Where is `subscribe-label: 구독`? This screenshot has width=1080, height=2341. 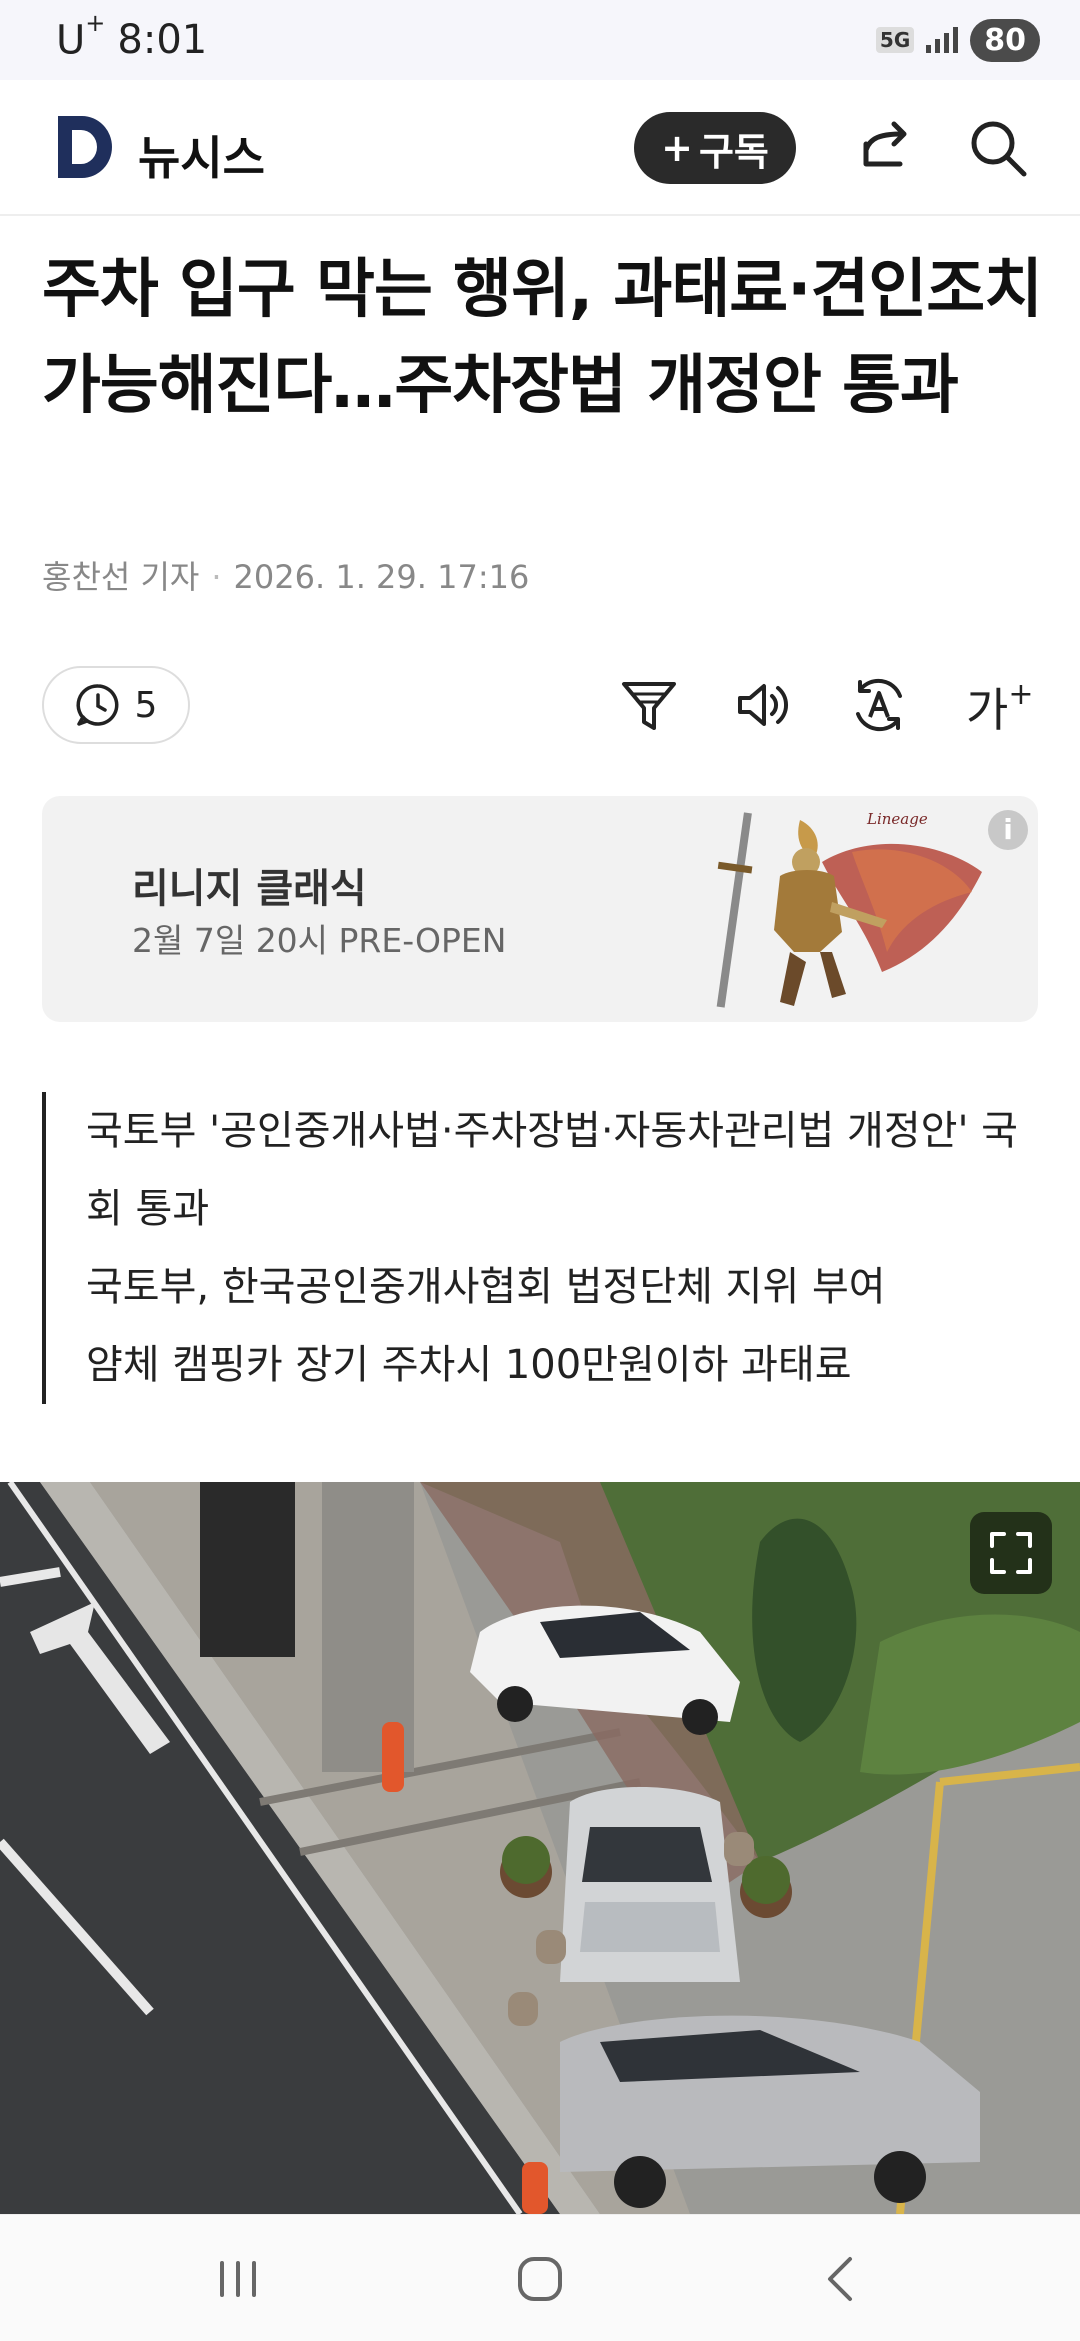
subscribe-label: 구독 is located at coordinates (733, 151).